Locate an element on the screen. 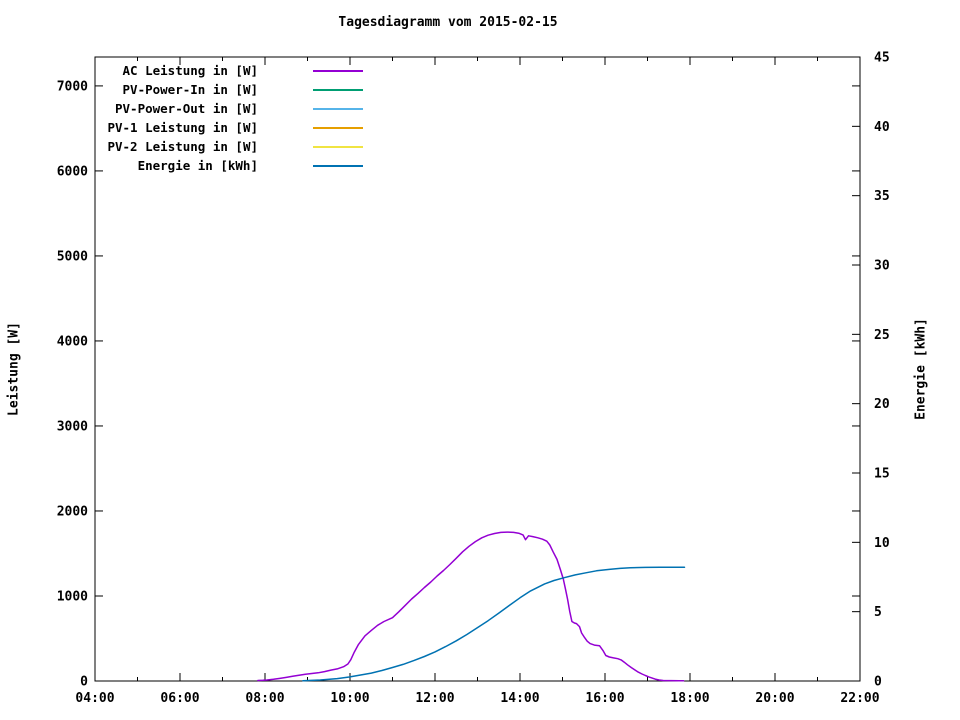 This screenshot has width=960, height=720. x-tick-label: 16:00 is located at coordinates (604, 698).